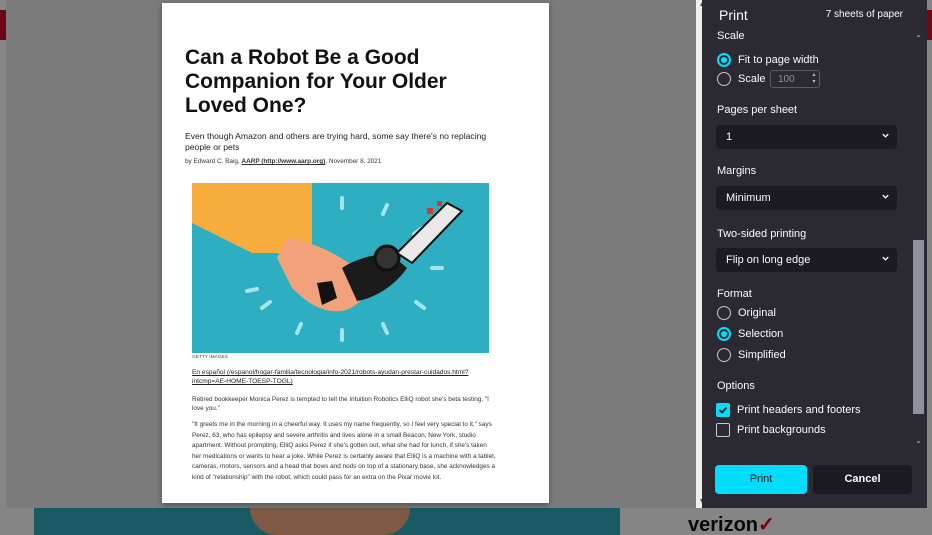  I want to click on margins-select: Minimum, so click(806, 198).